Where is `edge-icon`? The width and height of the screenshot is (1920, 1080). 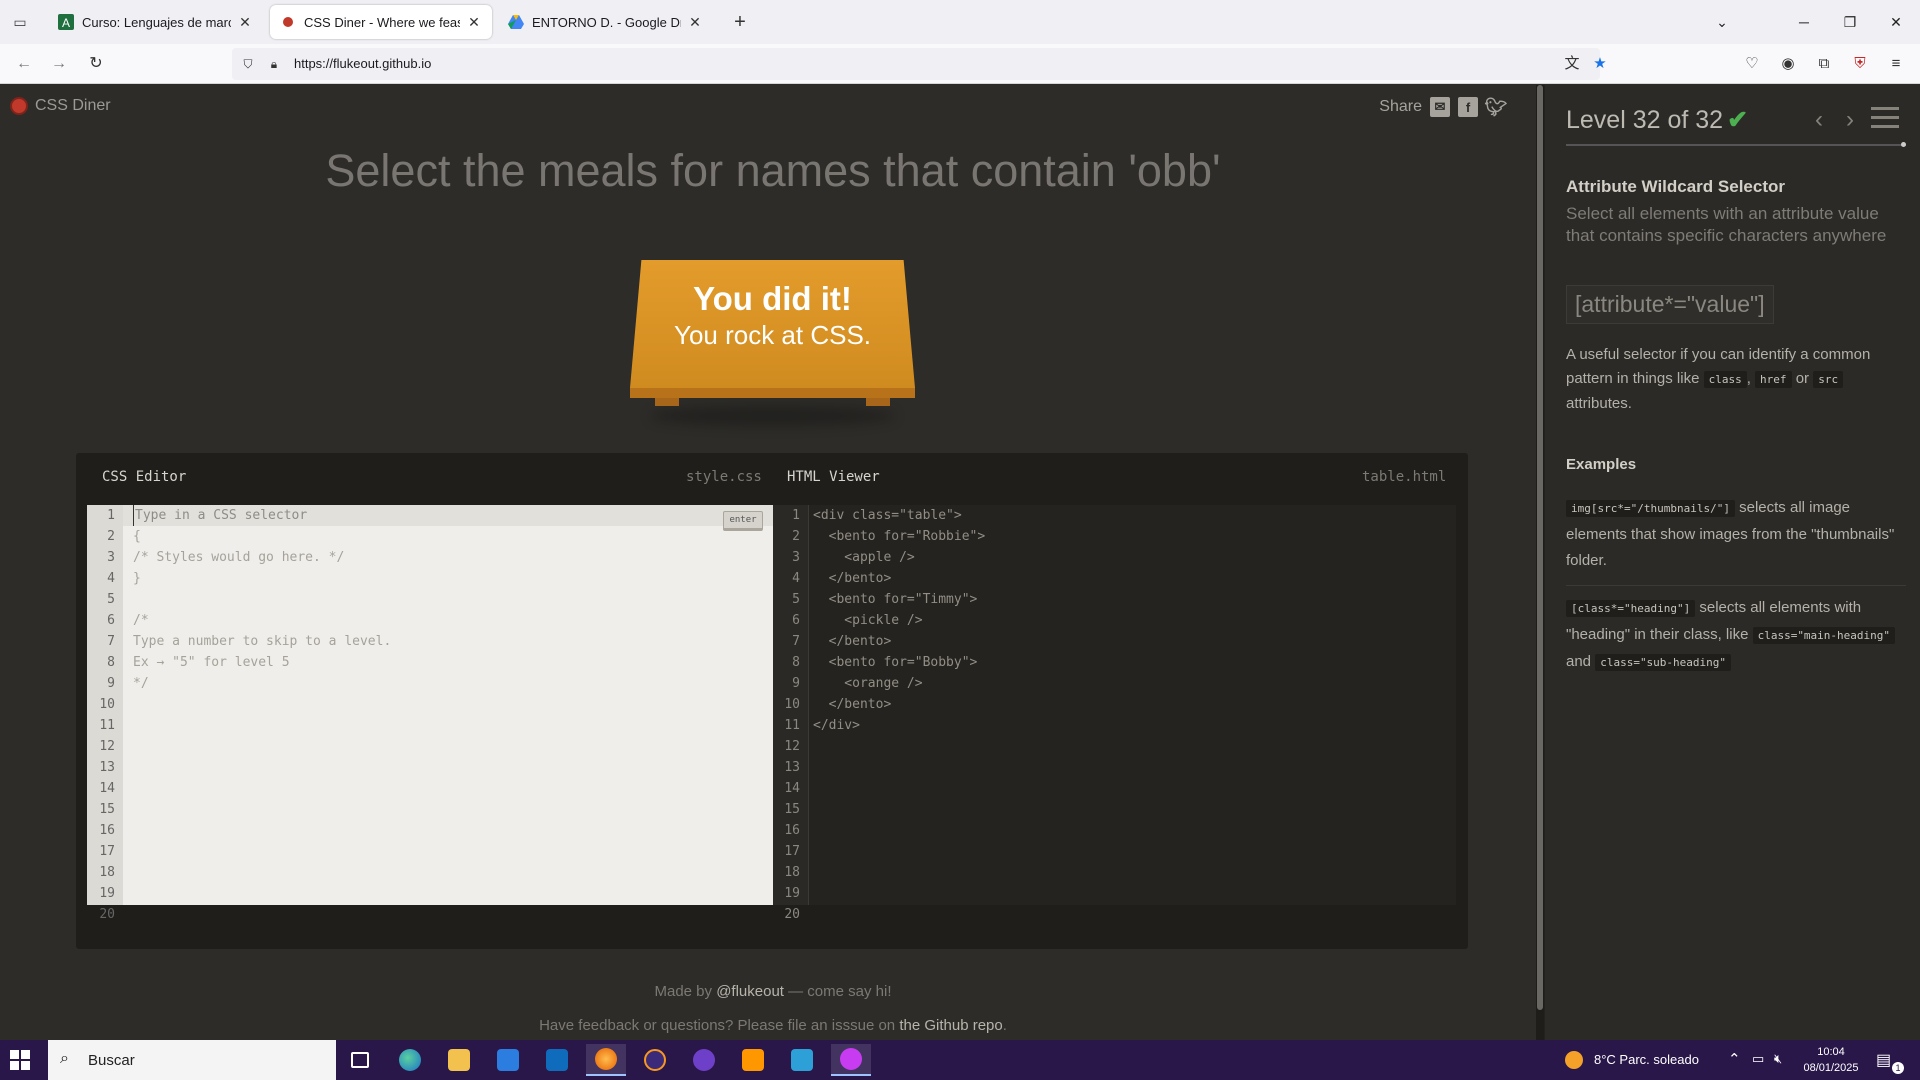
edge-icon is located at coordinates (410, 1060).